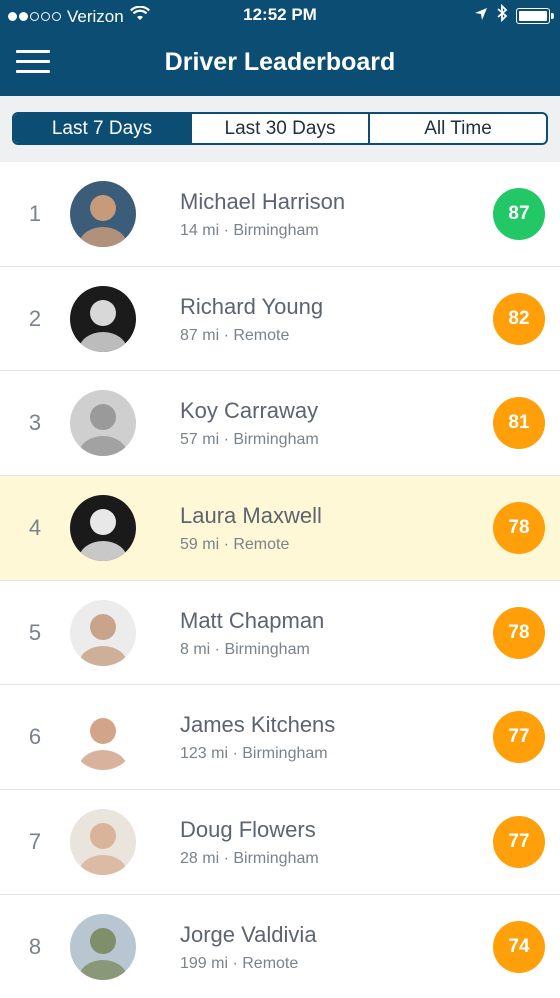 The width and height of the screenshot is (560, 998). What do you see at coordinates (519, 946) in the screenshot?
I see `score-badge: 74` at bounding box center [519, 946].